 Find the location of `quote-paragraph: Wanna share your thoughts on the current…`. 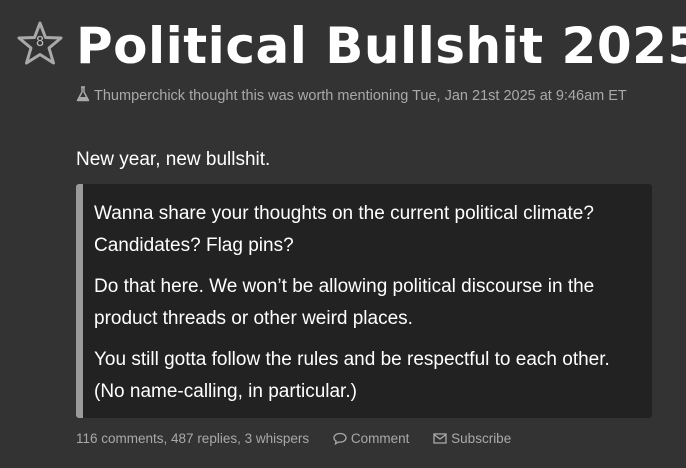

quote-paragraph: Wanna share your thoughts on the current… is located at coordinates (344, 229).